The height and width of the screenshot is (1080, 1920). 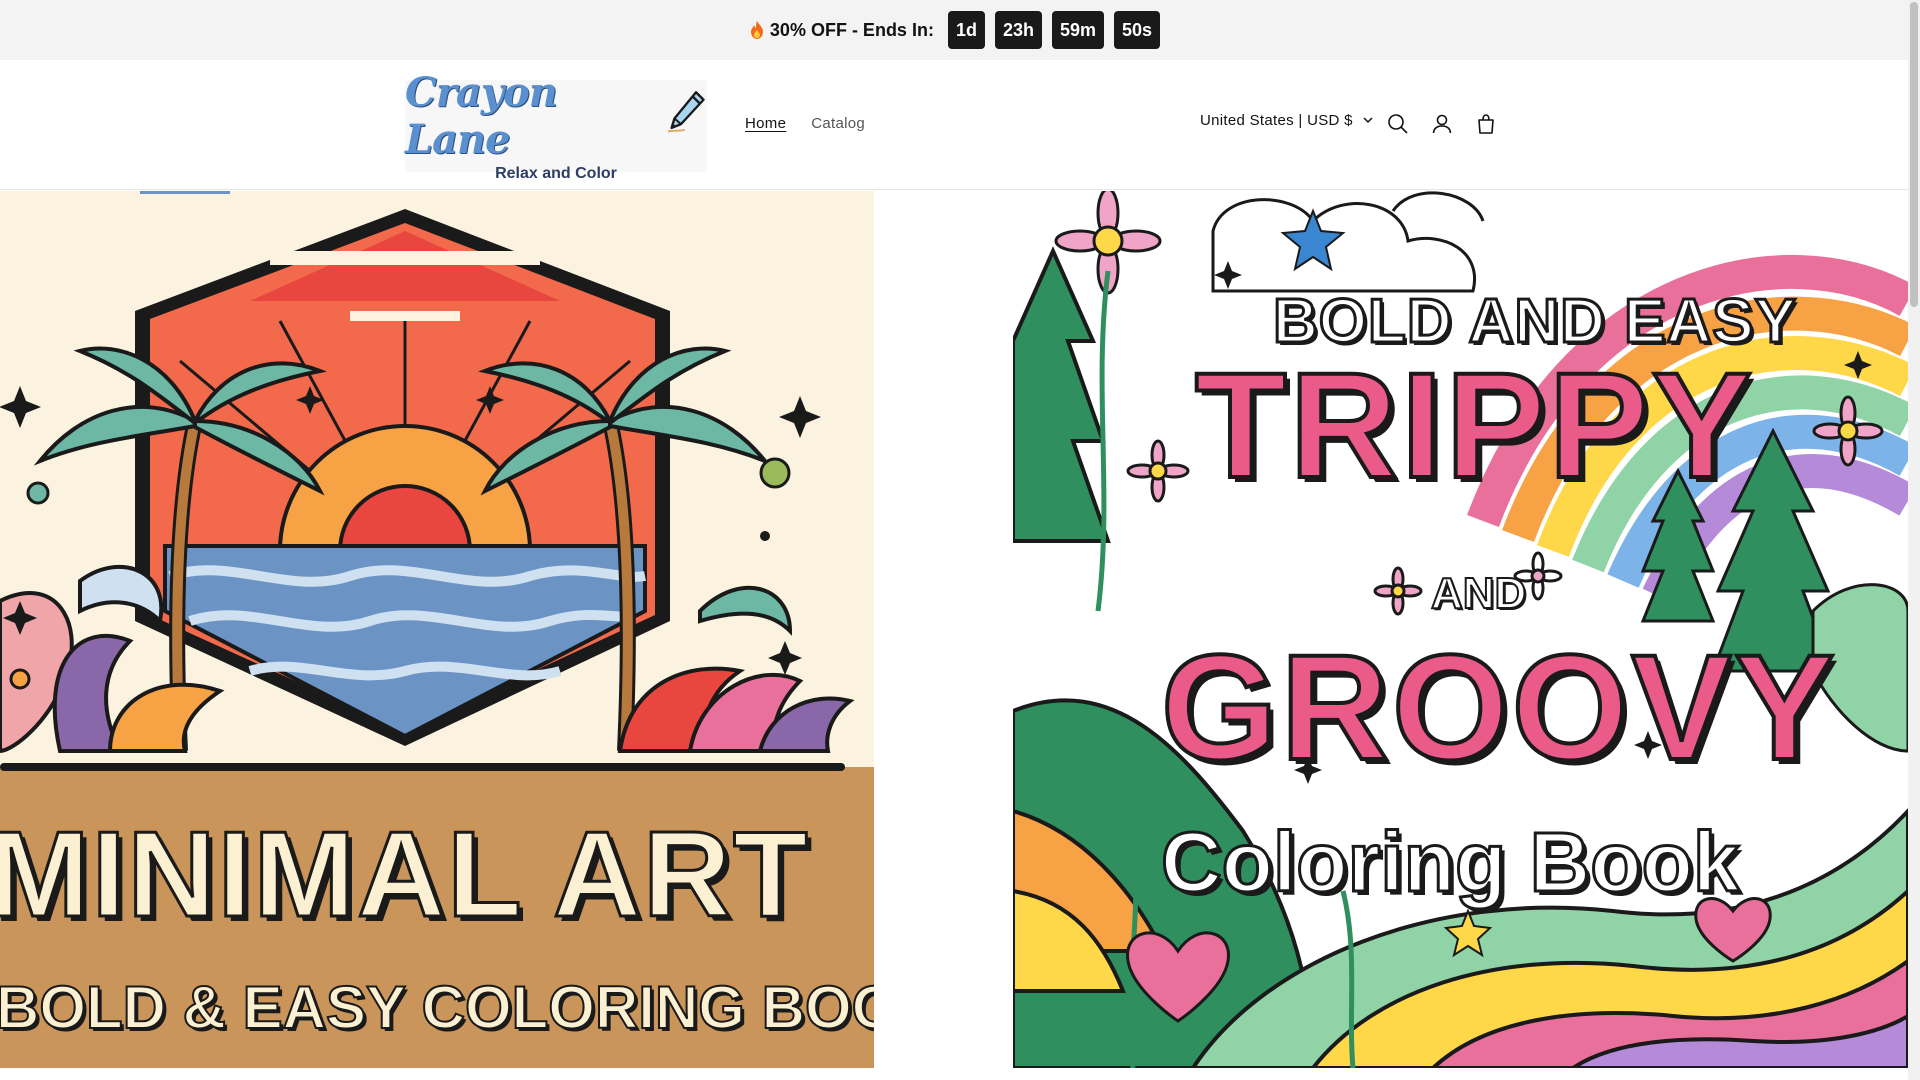 I want to click on nav-home: Home, so click(x=765, y=123).